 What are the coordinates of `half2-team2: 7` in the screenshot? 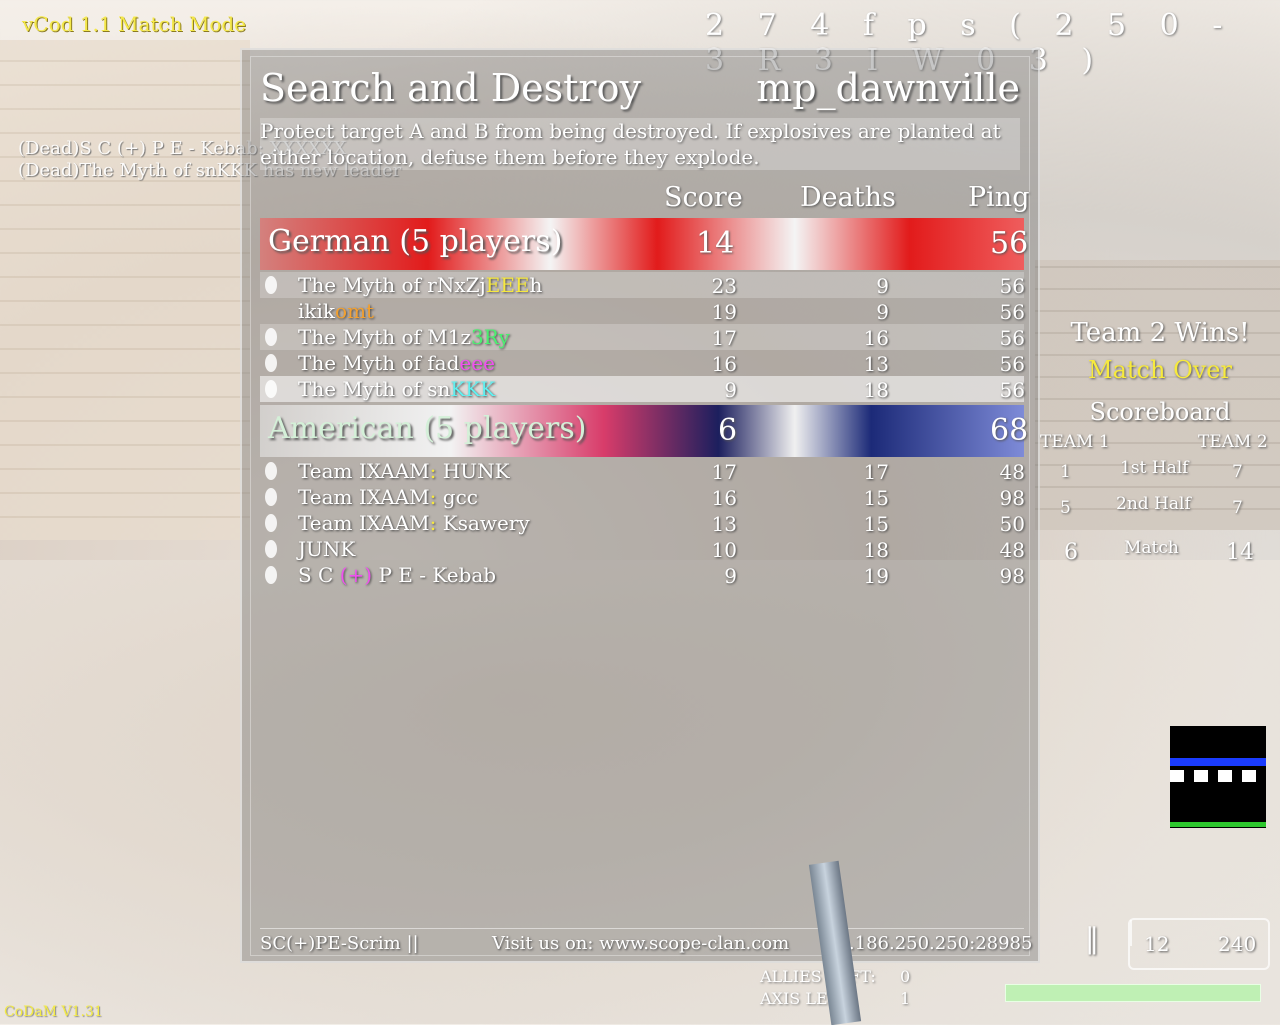 It's located at (1237, 508).